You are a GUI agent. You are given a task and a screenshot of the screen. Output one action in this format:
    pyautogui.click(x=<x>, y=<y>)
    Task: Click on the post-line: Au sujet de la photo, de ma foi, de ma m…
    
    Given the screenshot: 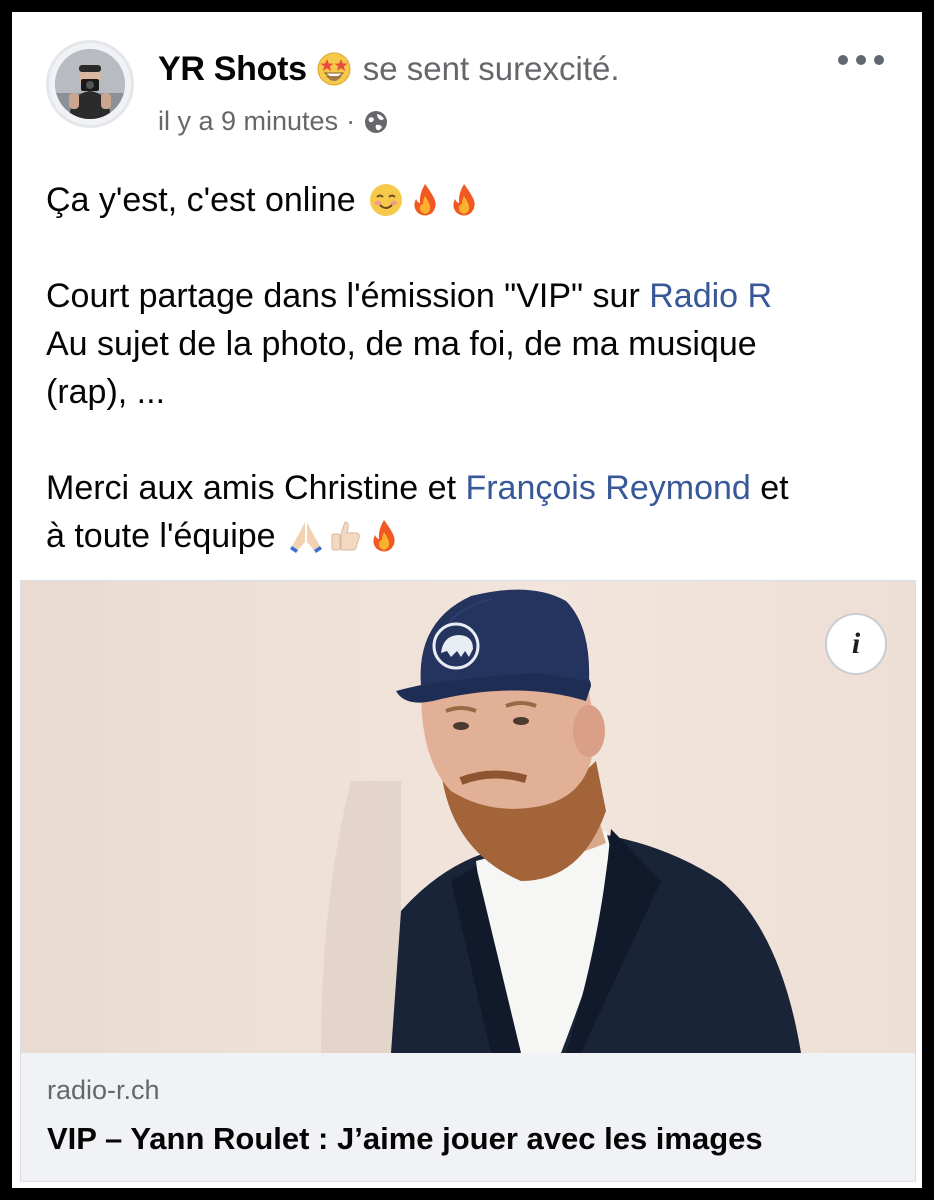 What is the action you would take?
    pyautogui.click(x=471, y=344)
    